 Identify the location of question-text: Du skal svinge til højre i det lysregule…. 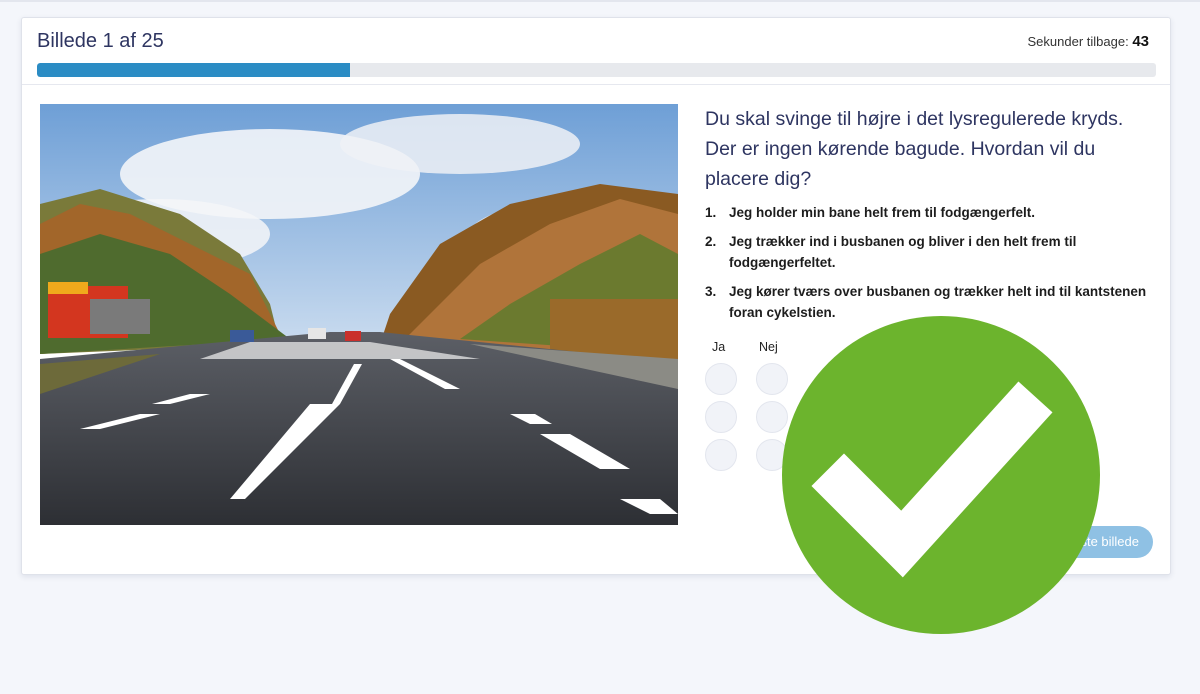
(914, 149).